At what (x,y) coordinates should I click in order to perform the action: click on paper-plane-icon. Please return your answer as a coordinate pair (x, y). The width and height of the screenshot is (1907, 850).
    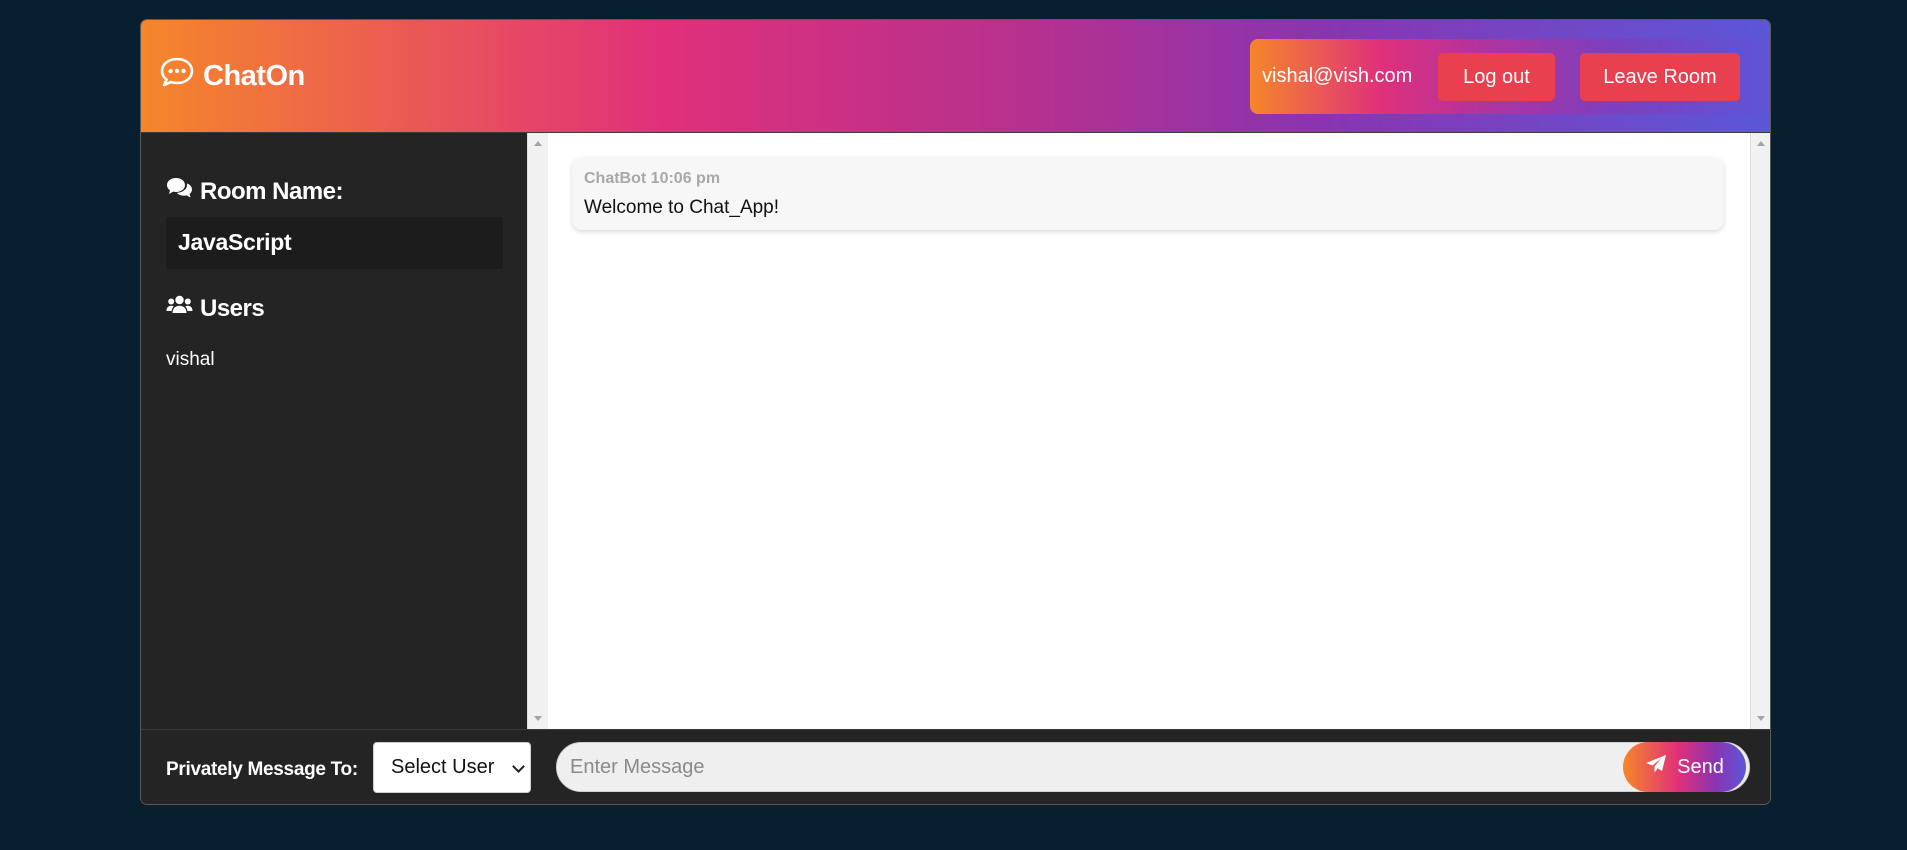
    Looking at the image, I should click on (1656, 767).